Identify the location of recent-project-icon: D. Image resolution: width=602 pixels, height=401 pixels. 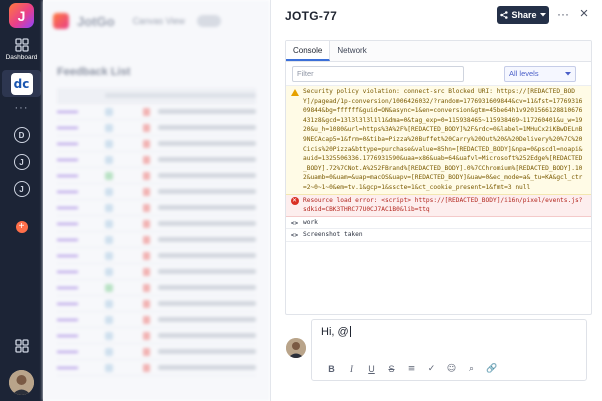
(21, 135).